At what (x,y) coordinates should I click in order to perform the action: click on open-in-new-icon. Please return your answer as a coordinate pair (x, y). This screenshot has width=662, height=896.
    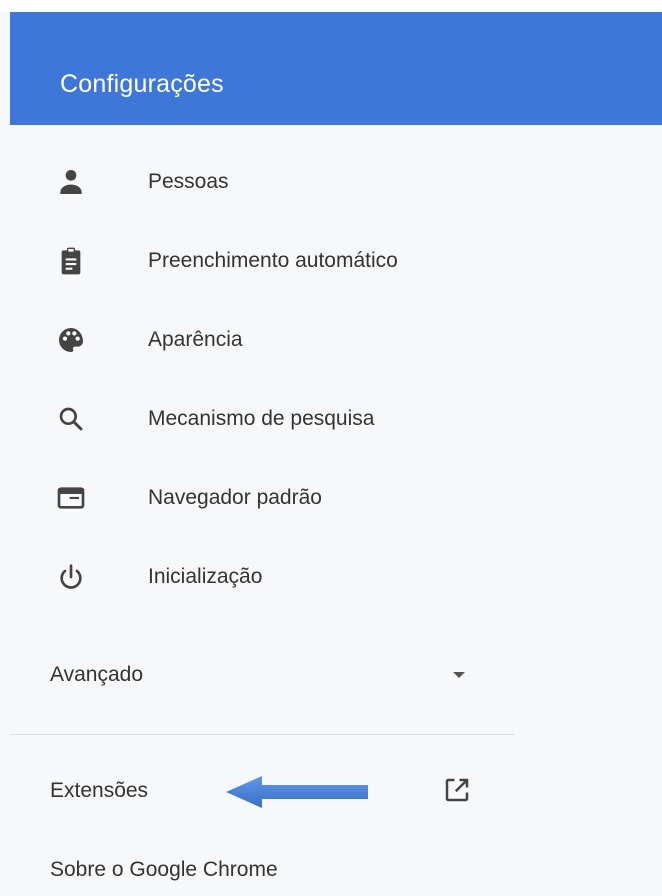
    Looking at the image, I should click on (457, 790).